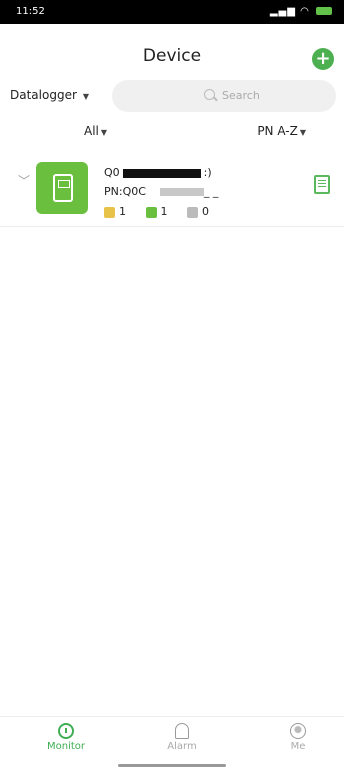 This screenshot has width=344, height=770. I want to click on page-title: Device, so click(172, 56).